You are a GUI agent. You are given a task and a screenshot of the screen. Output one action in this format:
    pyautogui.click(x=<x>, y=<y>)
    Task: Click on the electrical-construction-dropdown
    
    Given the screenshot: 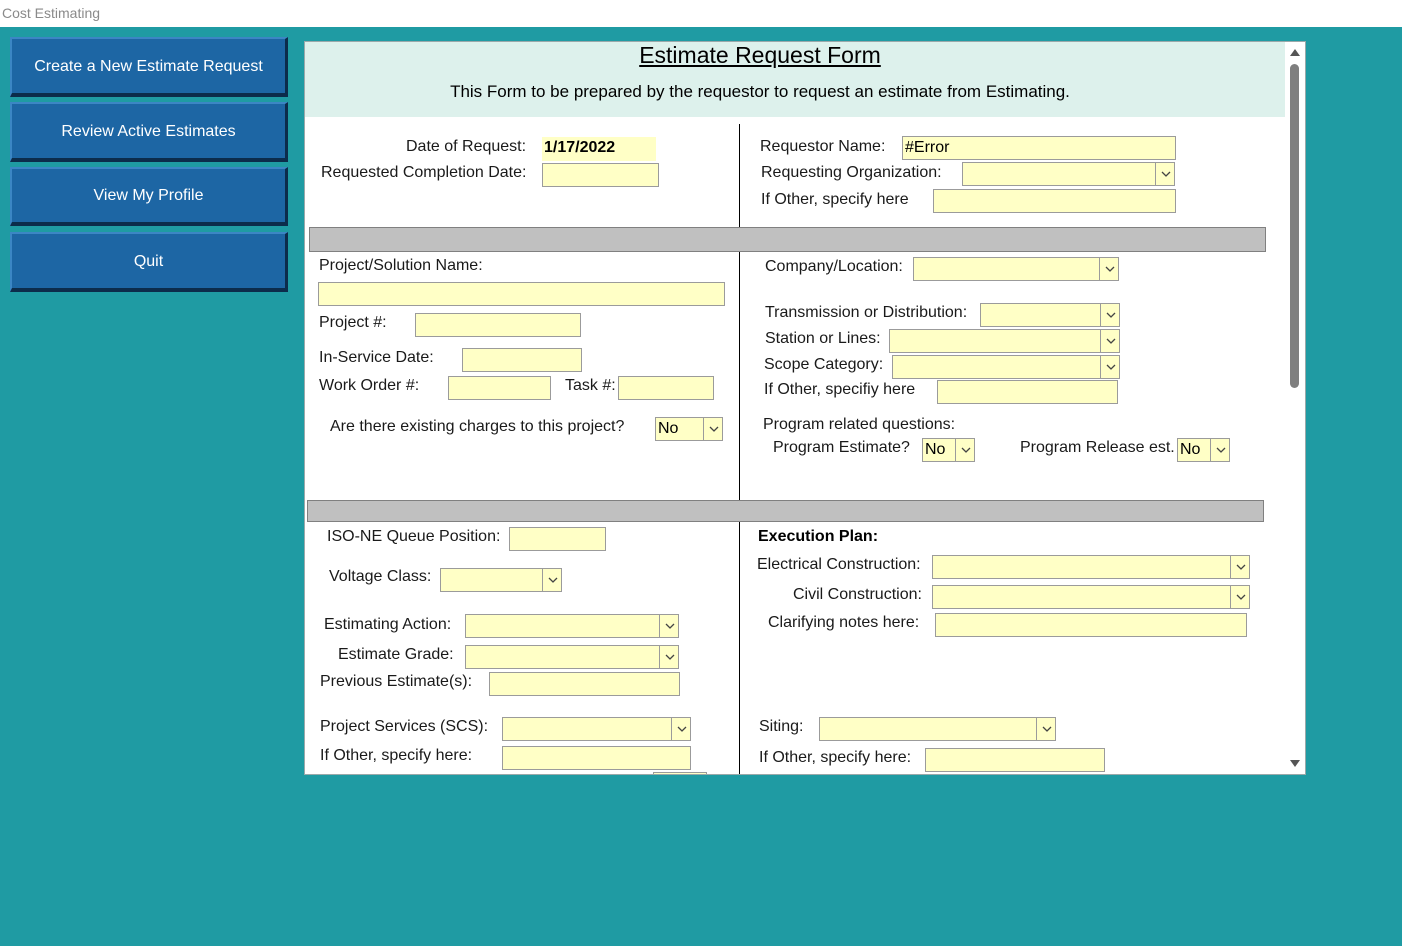 What is the action you would take?
    pyautogui.click(x=1091, y=567)
    